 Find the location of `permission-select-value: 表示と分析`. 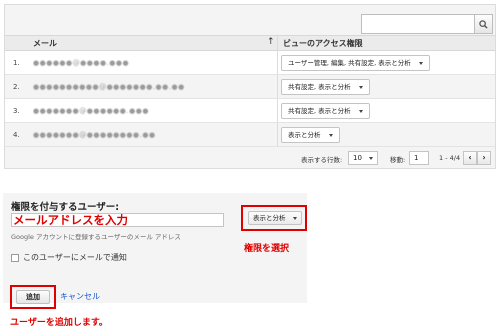

permission-select-value: 表示と分析 is located at coordinates (269, 218).